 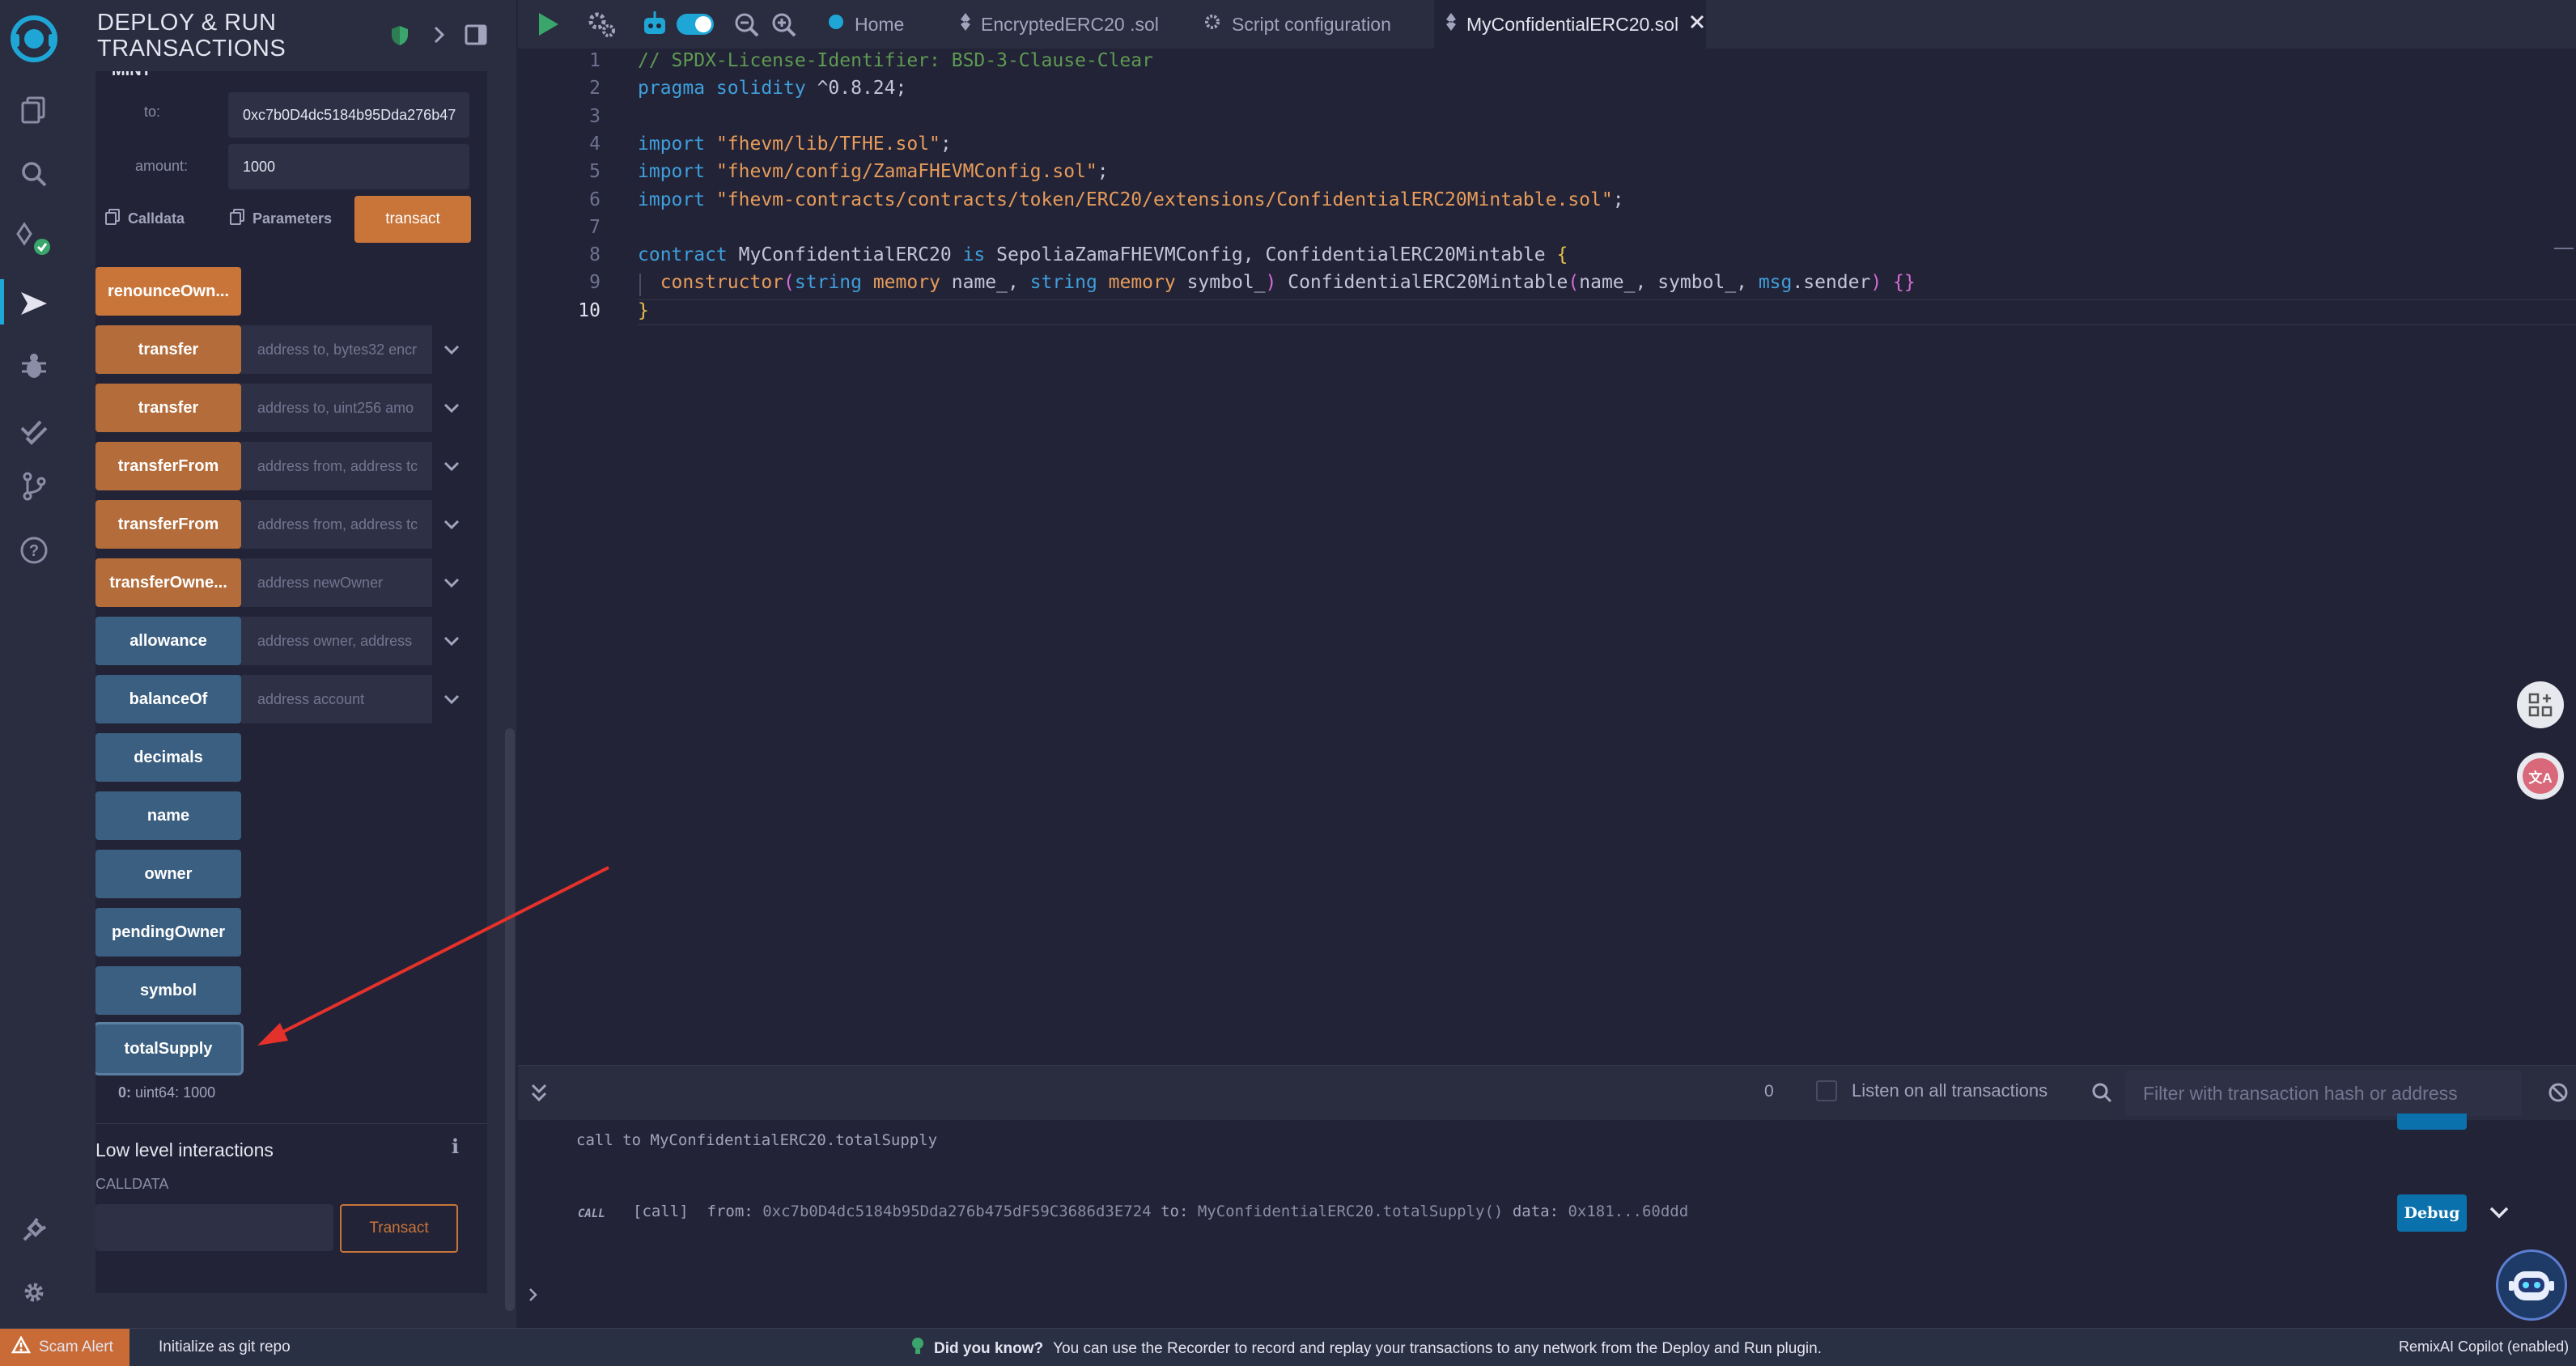 I want to click on calldata-label: Calldata, so click(x=156, y=218).